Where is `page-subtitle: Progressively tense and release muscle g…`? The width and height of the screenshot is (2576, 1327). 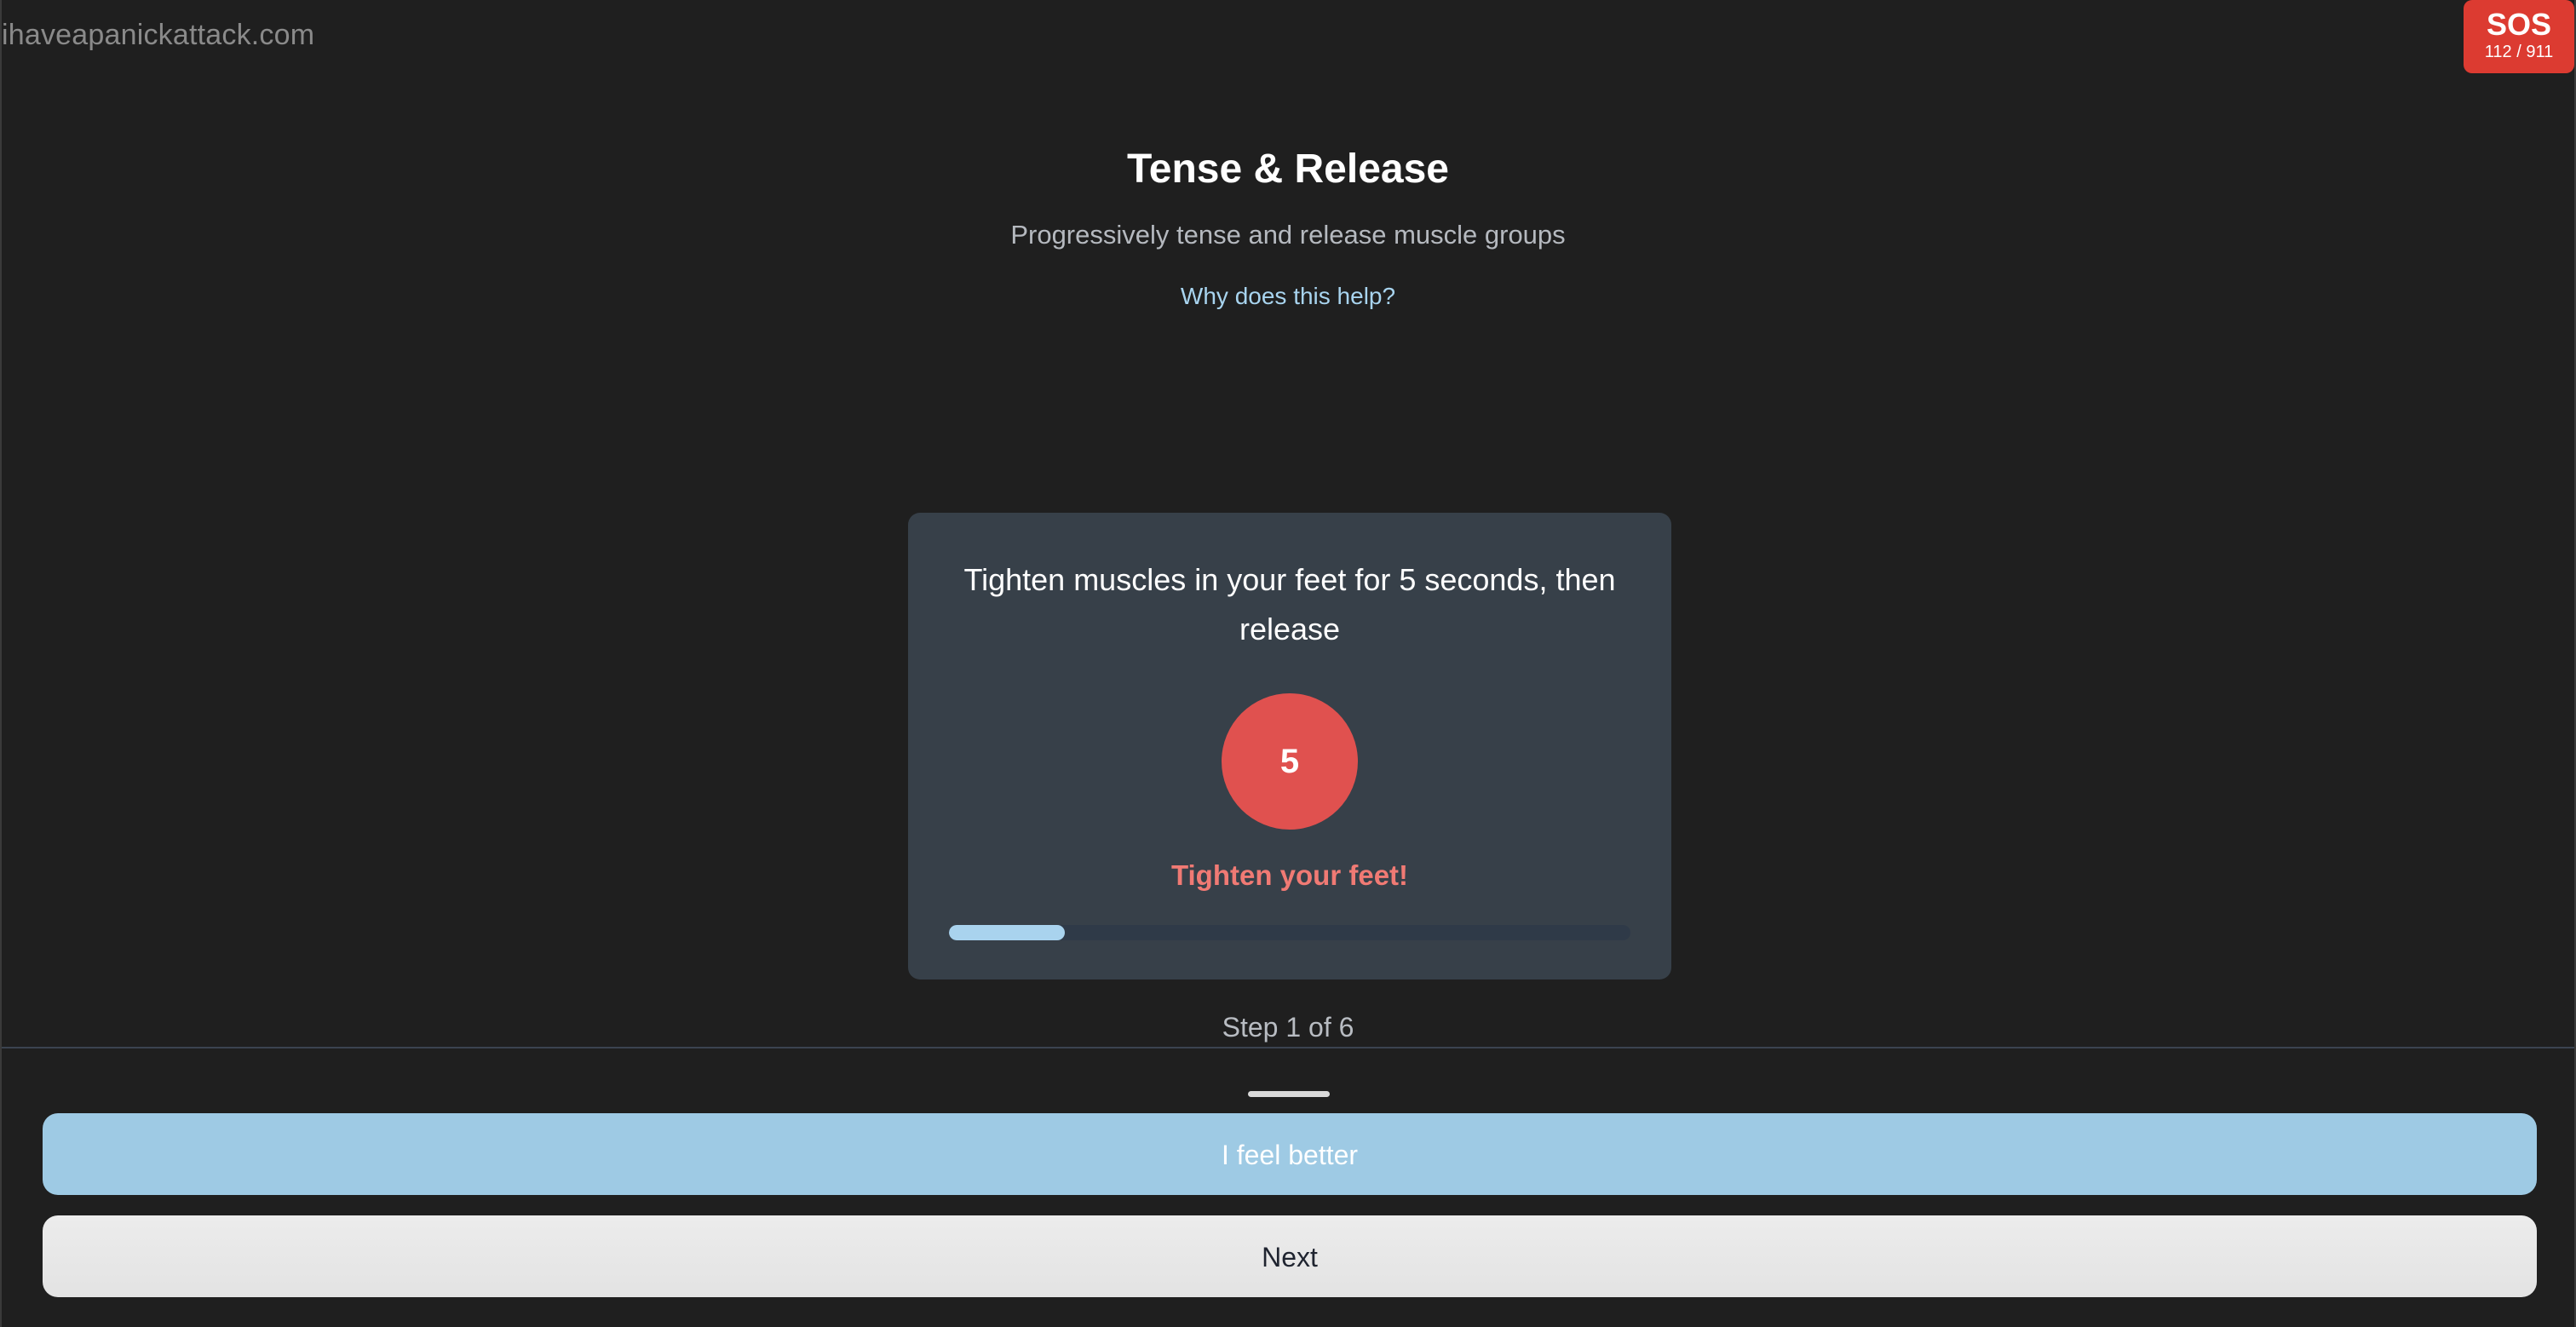
page-subtitle: Progressively tense and release muscle g… is located at coordinates (1288, 235).